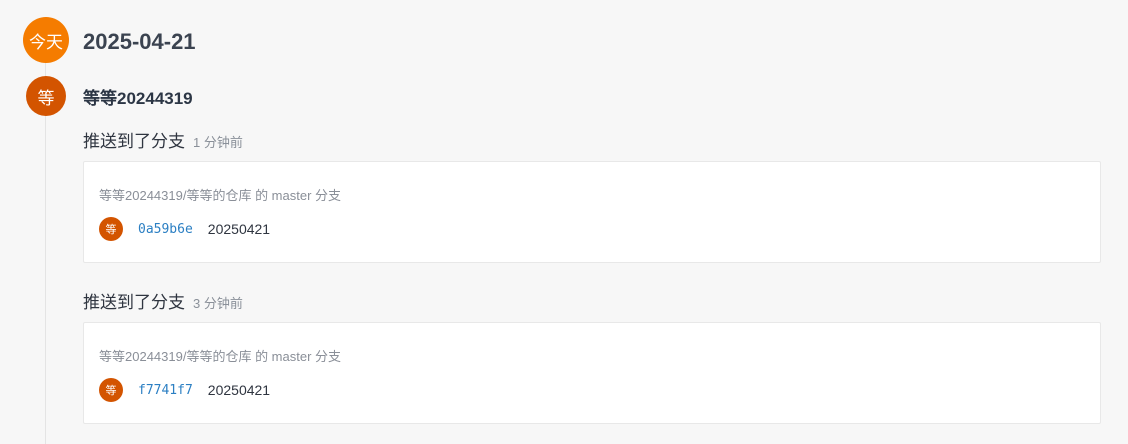 The height and width of the screenshot is (444, 1128). I want to click on commit-row: 等 0a59b6e 20250421, so click(184, 229).